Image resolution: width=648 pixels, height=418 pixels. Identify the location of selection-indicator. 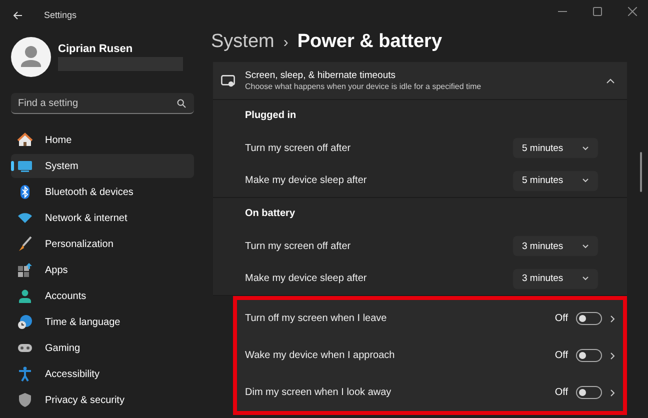
(12, 166).